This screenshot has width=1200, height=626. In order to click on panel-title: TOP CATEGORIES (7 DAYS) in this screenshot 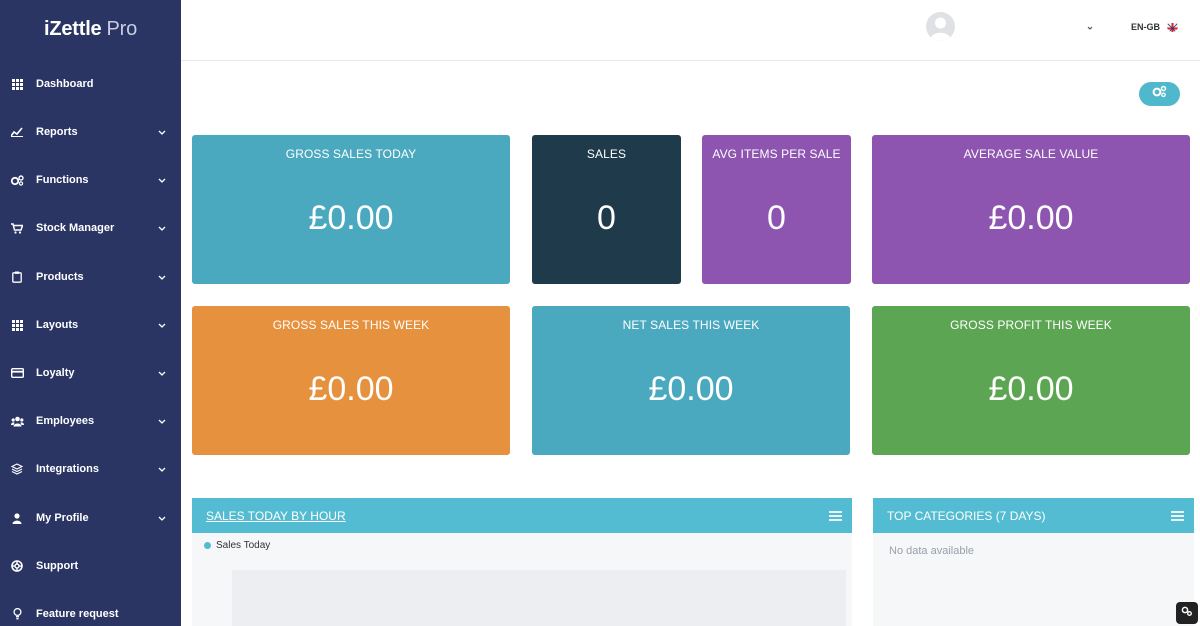, I will do `click(966, 515)`.